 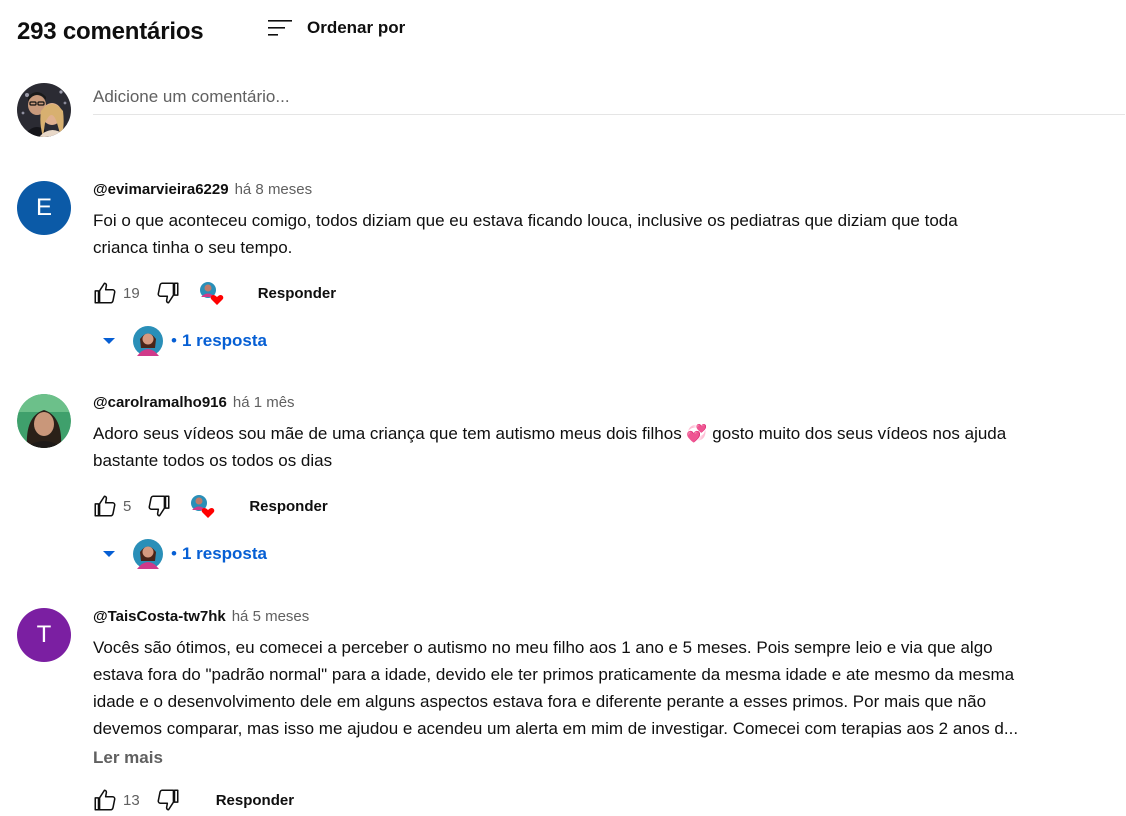 What do you see at coordinates (159, 616) in the screenshot?
I see `comment-author: @TaisCosta-tw7hk` at bounding box center [159, 616].